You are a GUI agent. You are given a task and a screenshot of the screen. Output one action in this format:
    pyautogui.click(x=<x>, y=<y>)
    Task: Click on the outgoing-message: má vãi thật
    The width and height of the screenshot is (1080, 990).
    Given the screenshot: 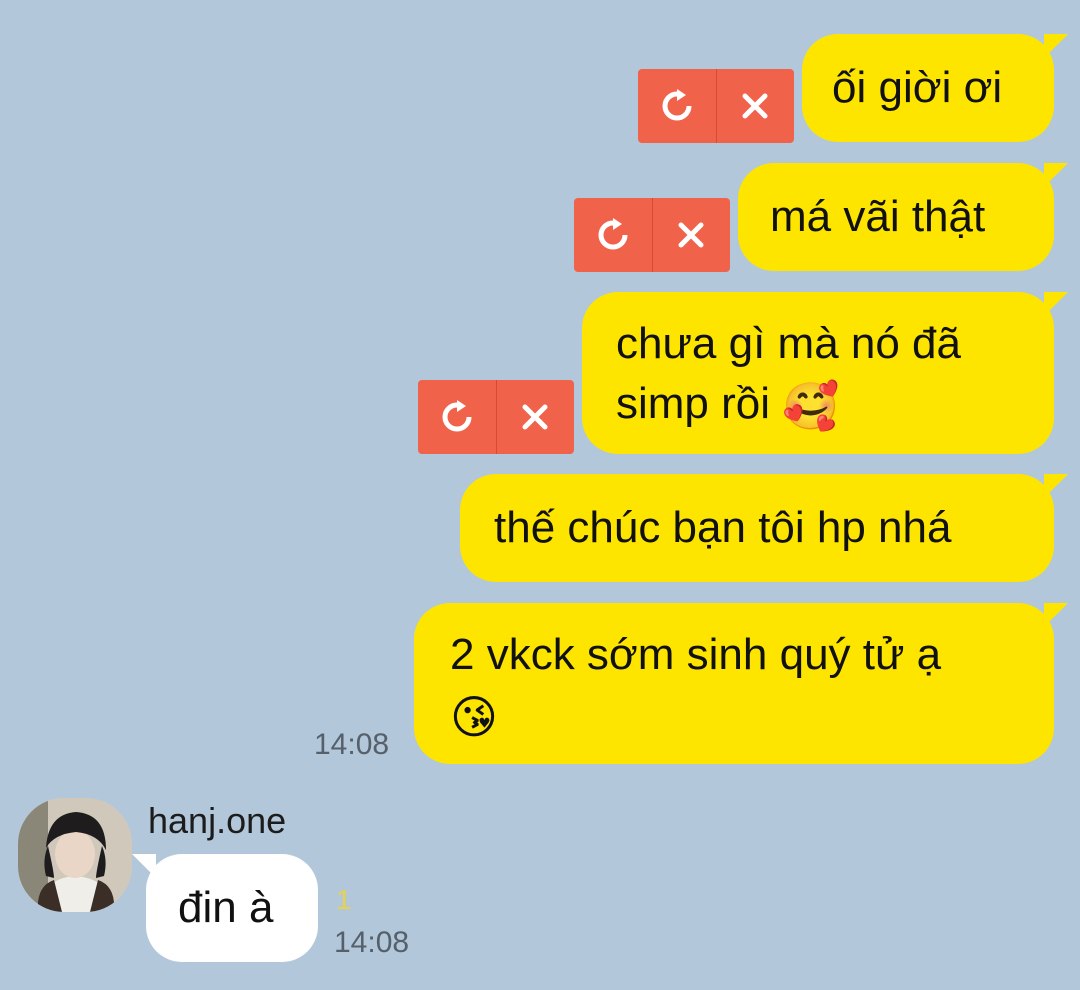 What is the action you would take?
    pyautogui.click(x=903, y=217)
    